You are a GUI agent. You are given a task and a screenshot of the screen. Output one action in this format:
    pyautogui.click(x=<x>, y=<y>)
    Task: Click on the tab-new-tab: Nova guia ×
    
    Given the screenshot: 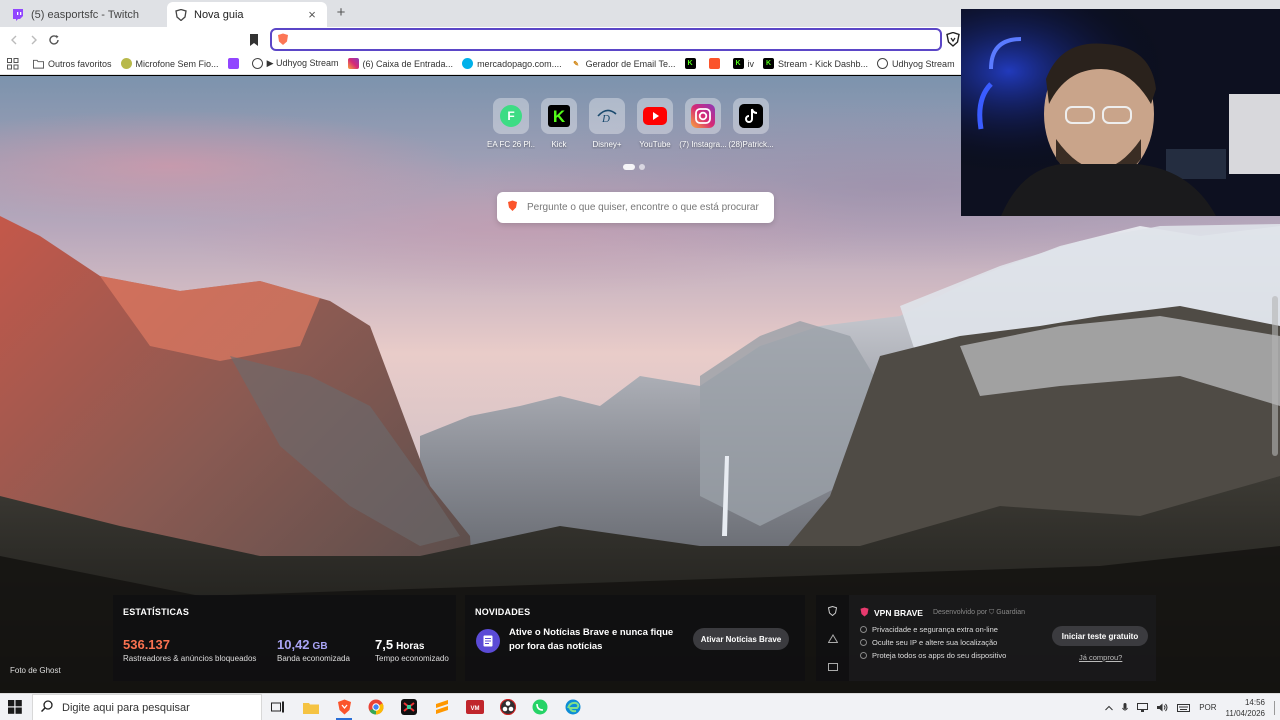 What is the action you would take?
    pyautogui.click(x=247, y=14)
    